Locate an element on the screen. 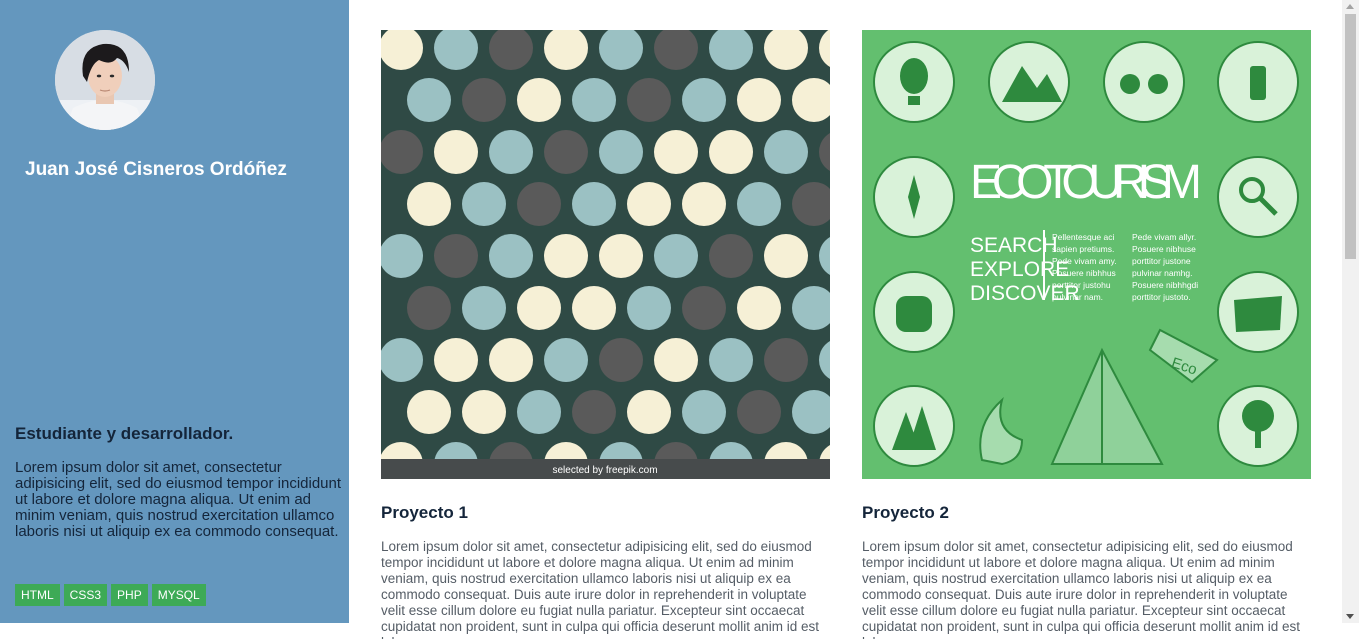 Image resolution: width=1359 pixels, height=639 pixels. scrollbar is located at coordinates (1350, 311).